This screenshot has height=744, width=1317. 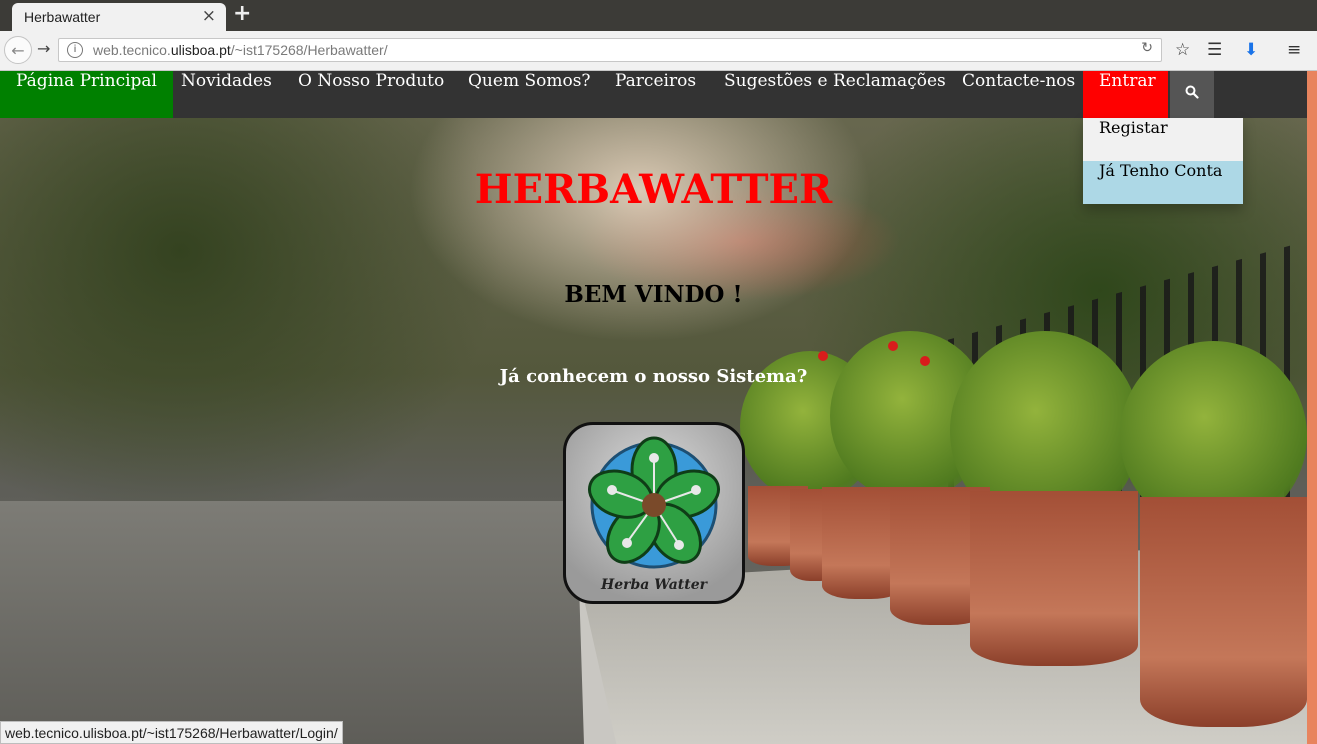 What do you see at coordinates (1214, 50) in the screenshot?
I see `reading-list-icon: ☰` at bounding box center [1214, 50].